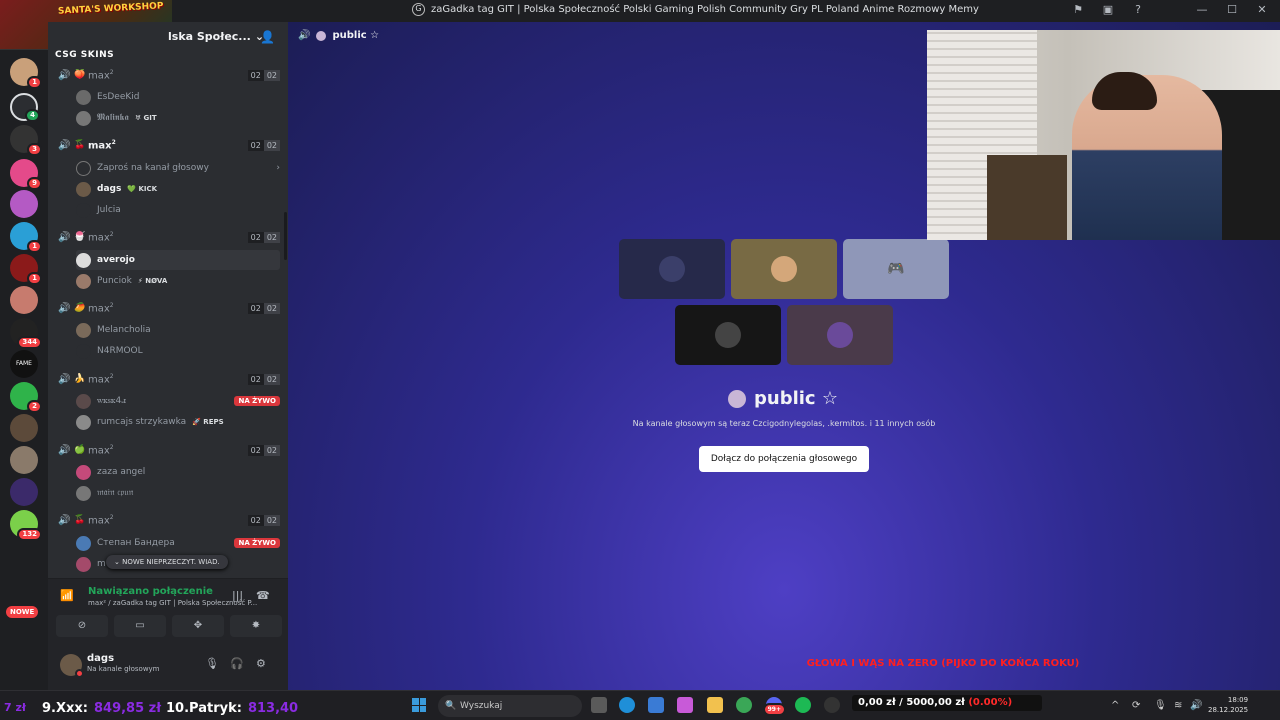 The height and width of the screenshot is (720, 1280). Describe the element at coordinates (26, 174) in the screenshot. I see `server-icon: 9` at that location.